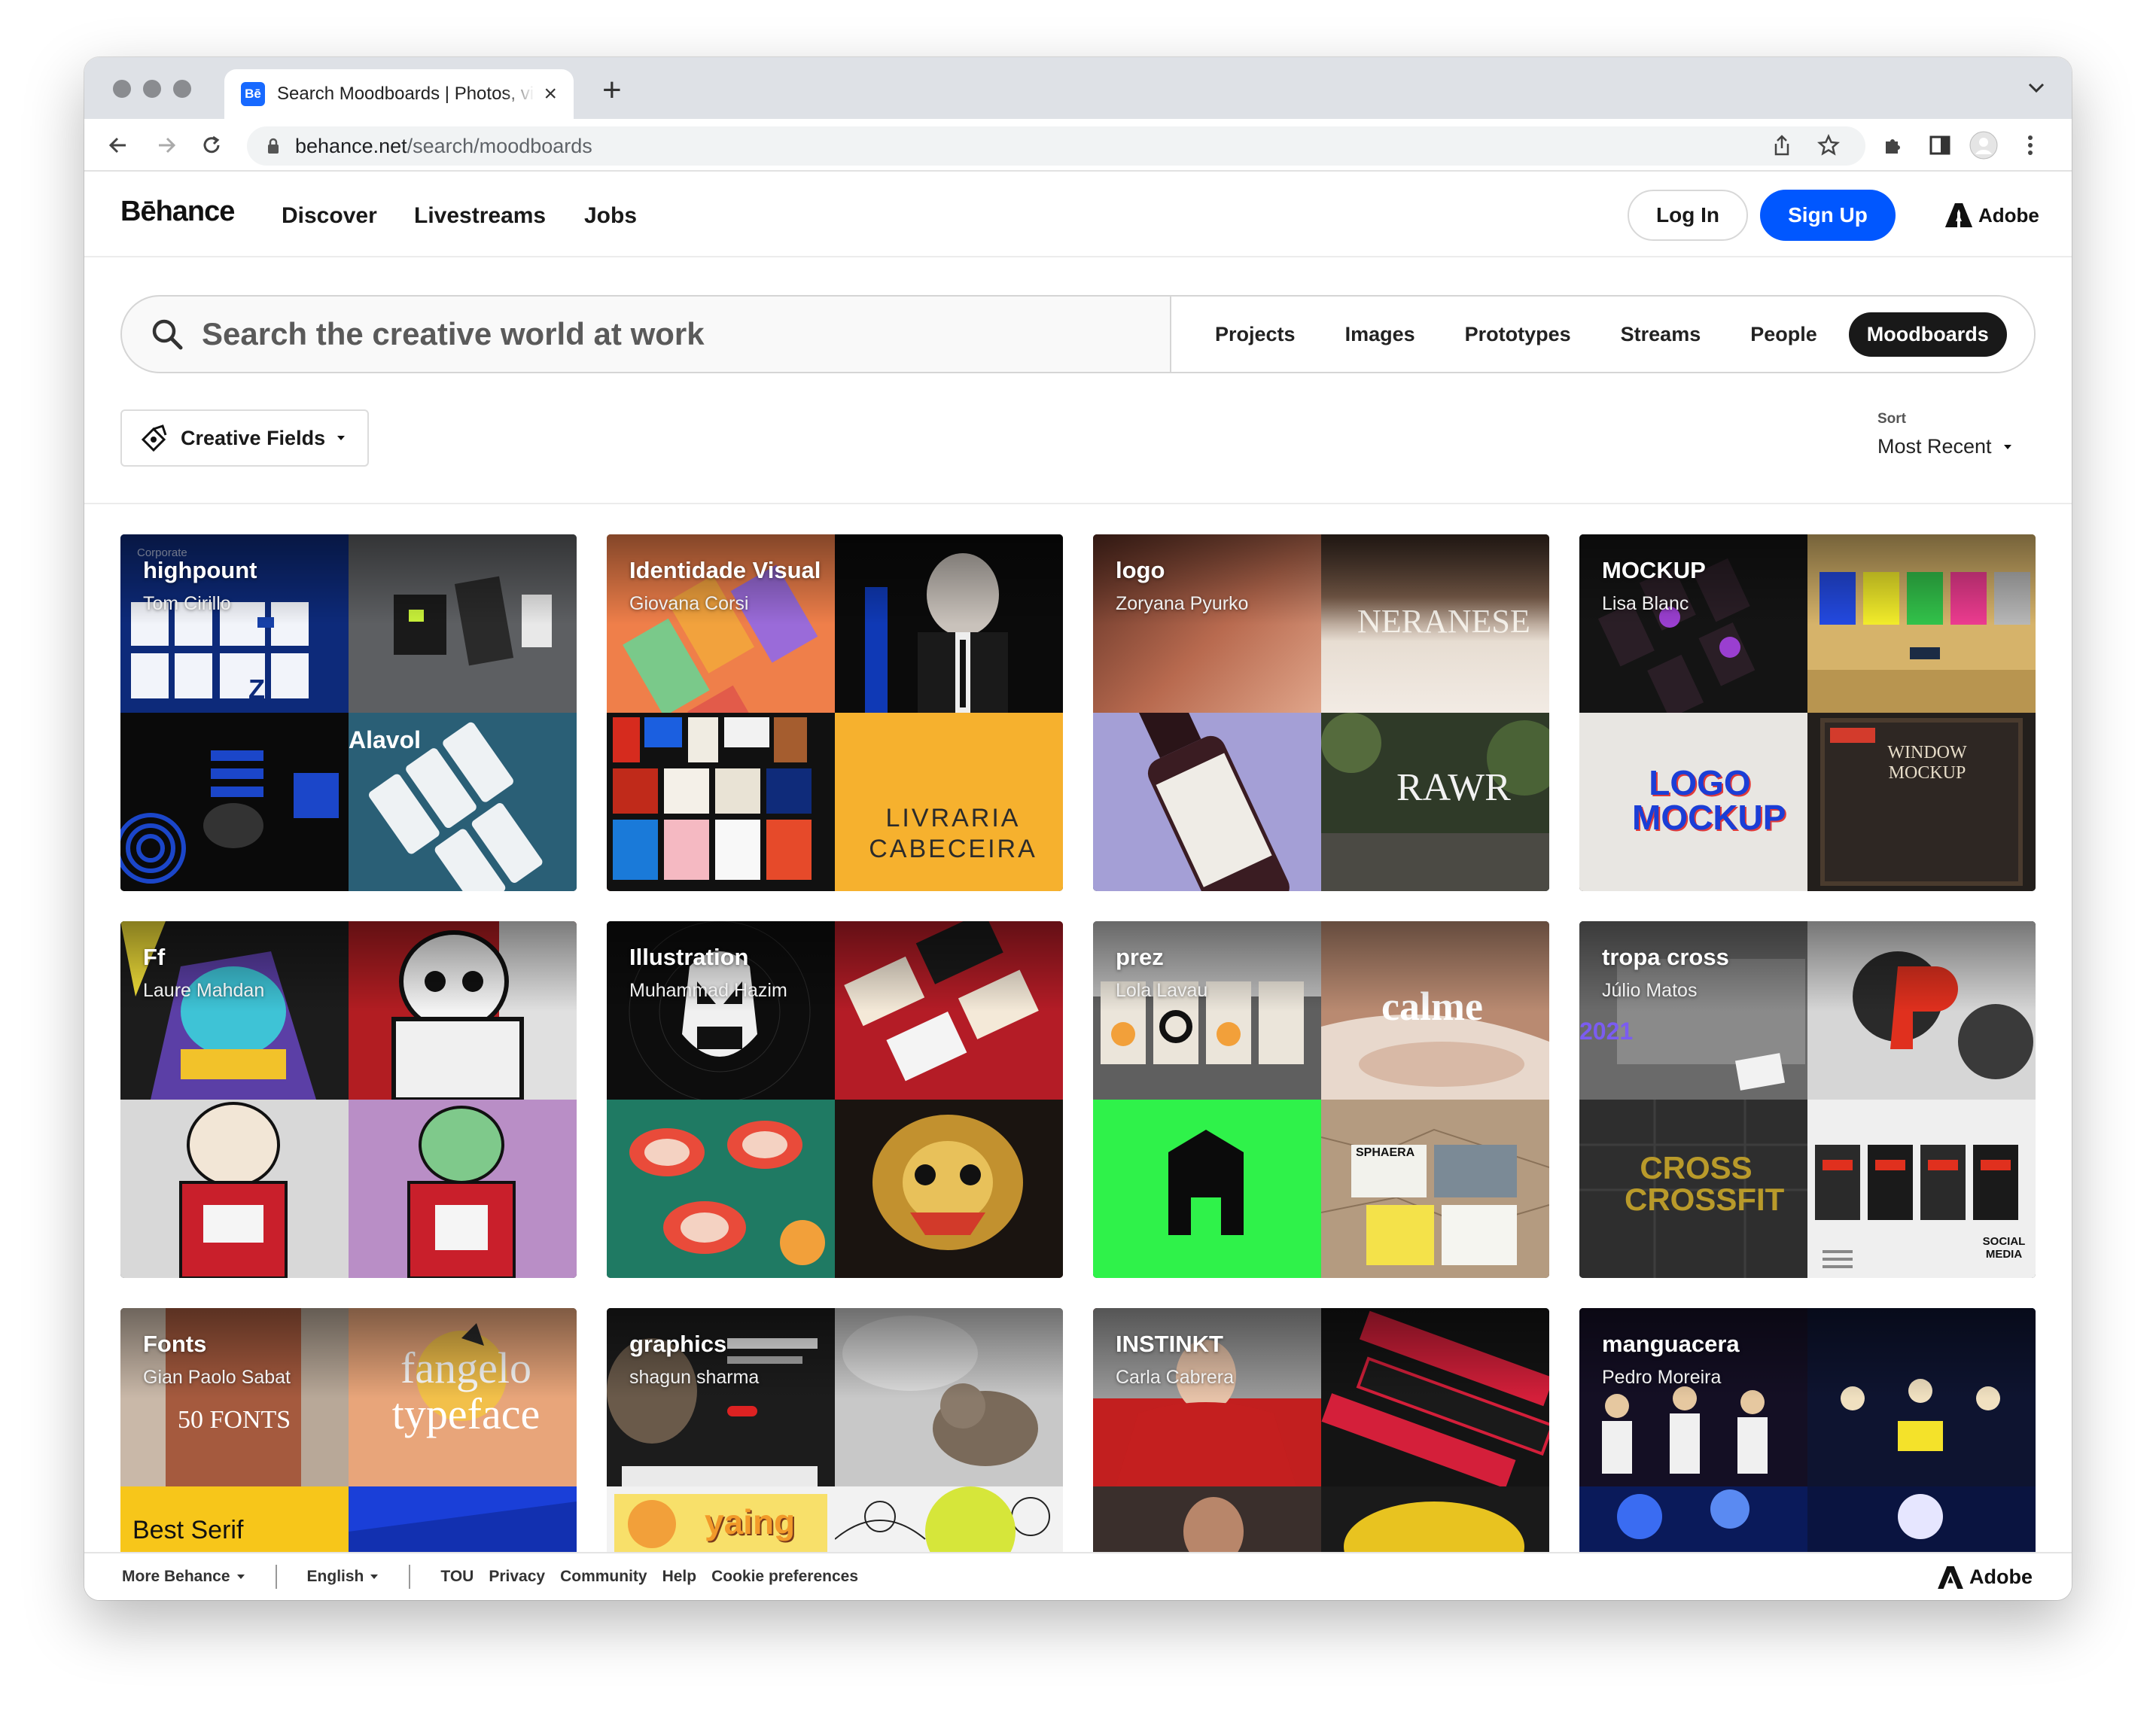 This screenshot has height=1713, width=2156. I want to click on moodboard-owner: Giovana Corsi, so click(688, 604).